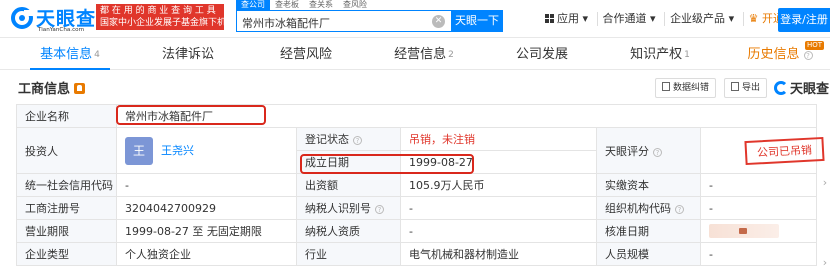 This screenshot has width=830, height=280. Describe the element at coordinates (66, 208) in the screenshot. I see `reg-no-label: 工商注册号` at that location.